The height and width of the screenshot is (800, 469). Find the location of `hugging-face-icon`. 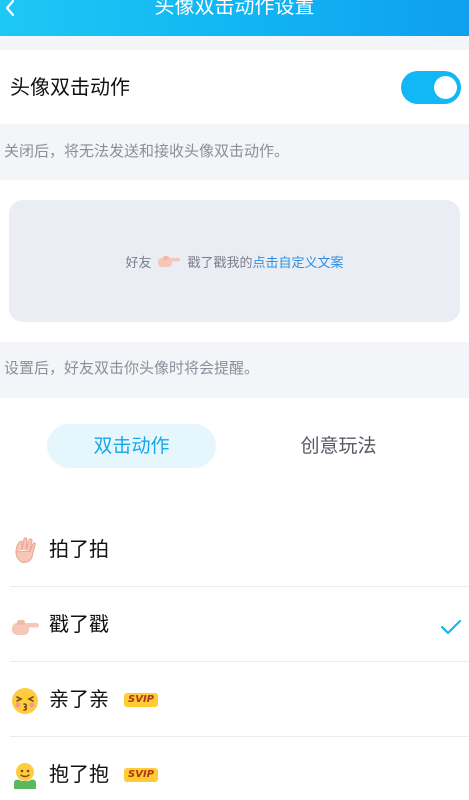

hugging-face-icon is located at coordinates (25, 776).